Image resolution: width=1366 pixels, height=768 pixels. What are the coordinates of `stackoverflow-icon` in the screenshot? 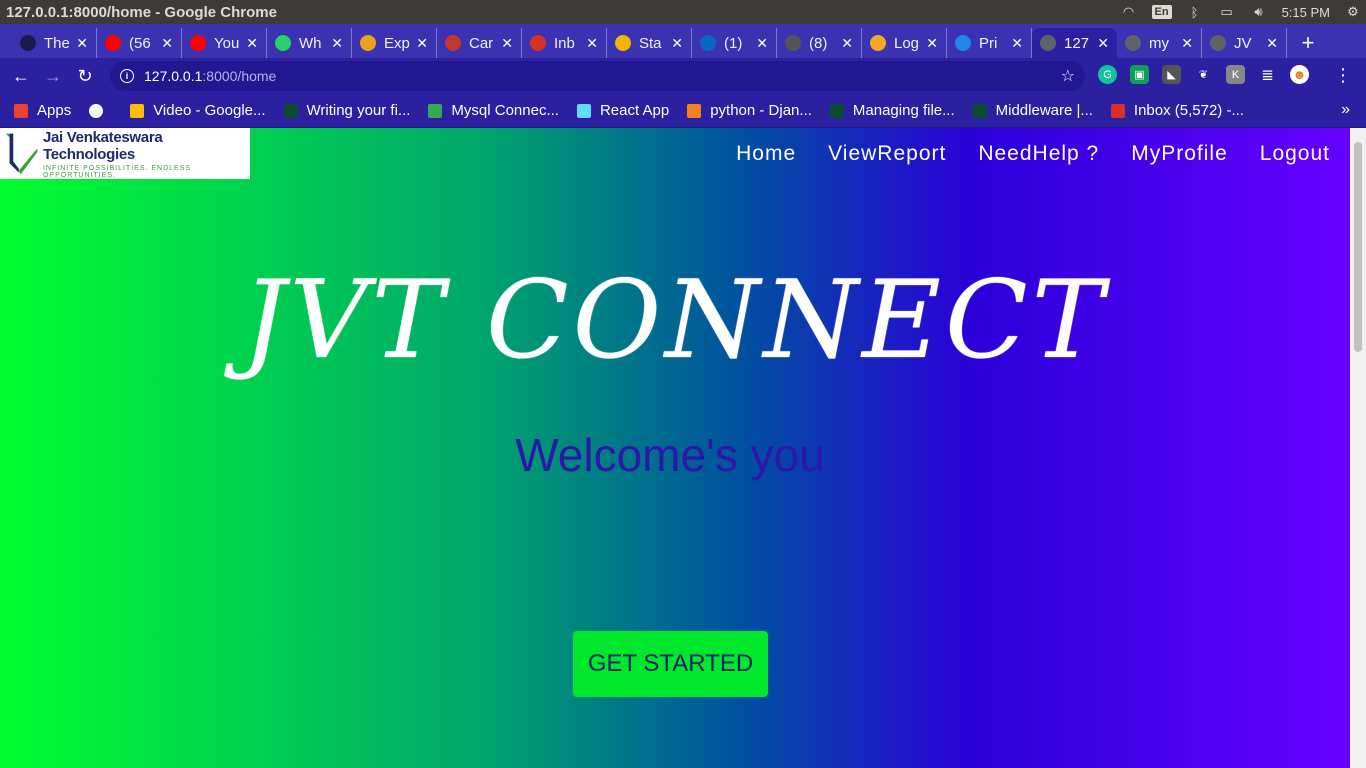 It's located at (694, 110).